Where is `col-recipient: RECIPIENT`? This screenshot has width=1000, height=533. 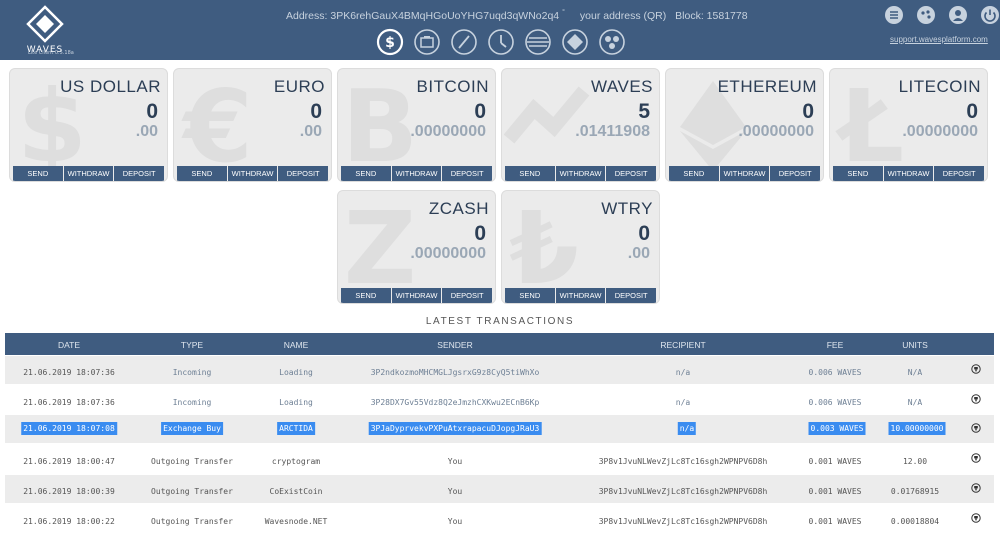 col-recipient: RECIPIENT is located at coordinates (682, 345).